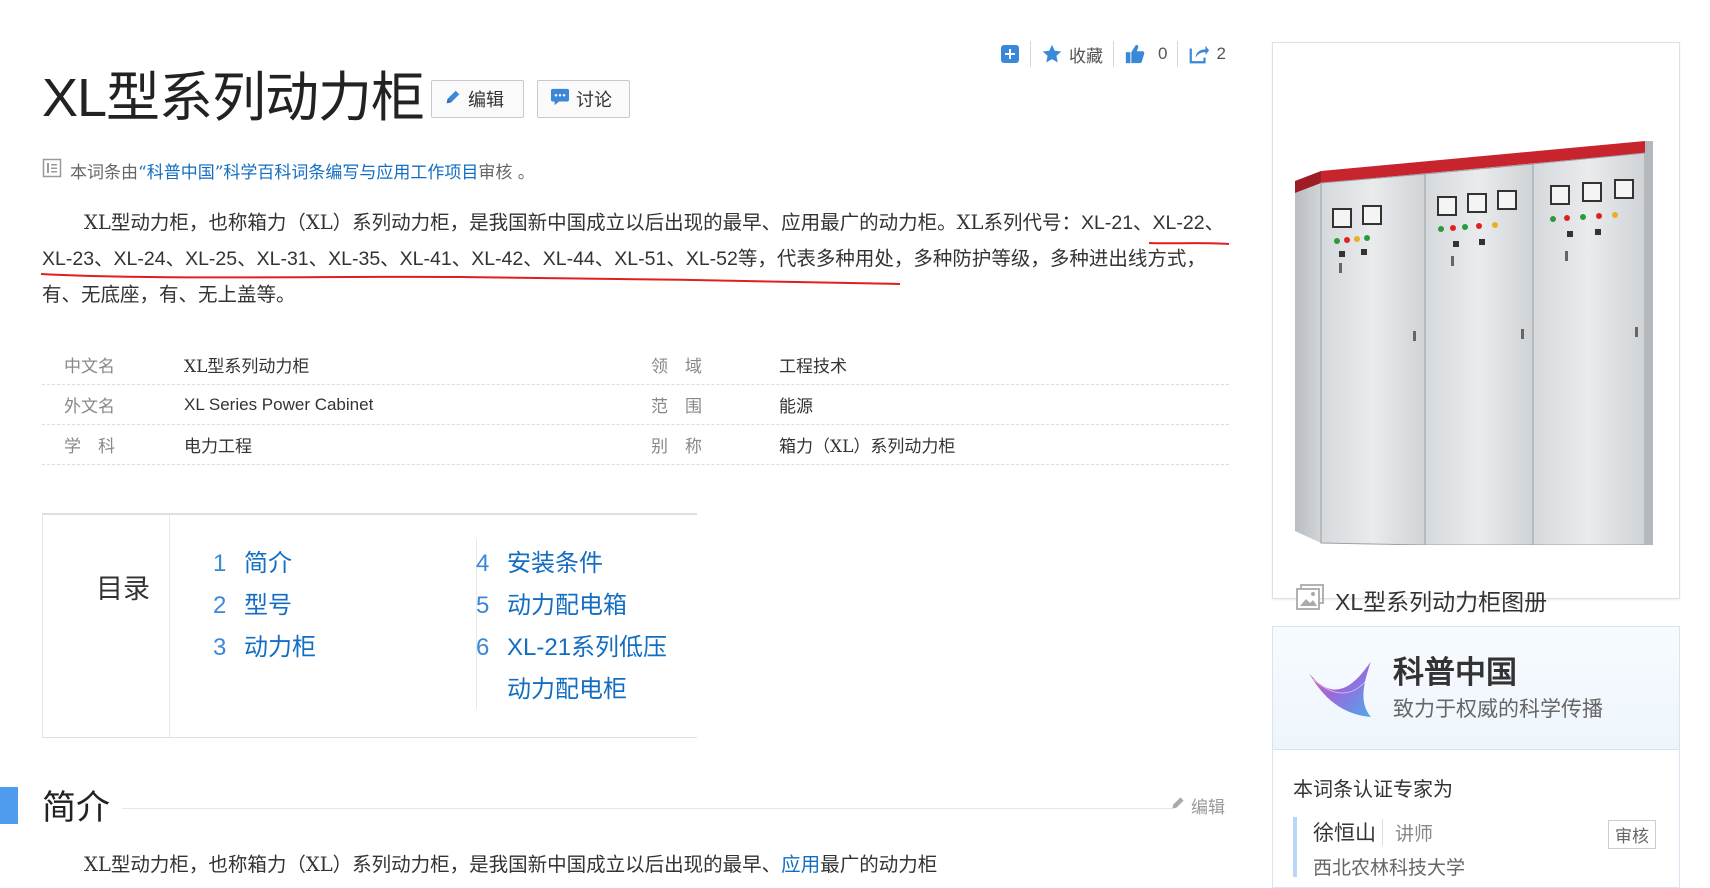 Image resolution: width=1710 pixels, height=888 pixels. What do you see at coordinates (1632, 834) in the screenshot?
I see `review-badge: 审核` at bounding box center [1632, 834].